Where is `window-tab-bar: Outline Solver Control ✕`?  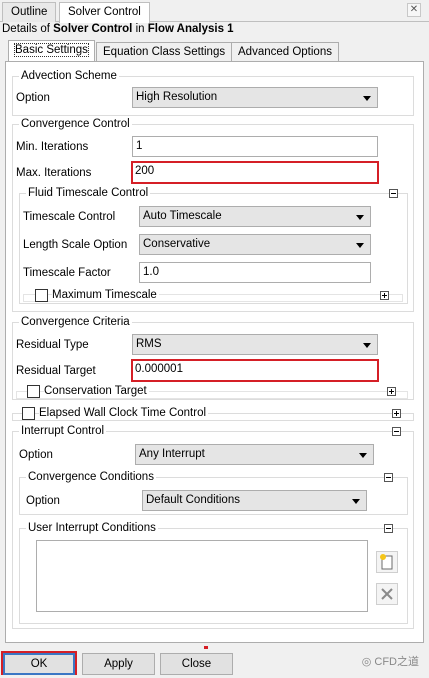
window-tab-bar: Outline Solver Control ✕ is located at coordinates (214, 11).